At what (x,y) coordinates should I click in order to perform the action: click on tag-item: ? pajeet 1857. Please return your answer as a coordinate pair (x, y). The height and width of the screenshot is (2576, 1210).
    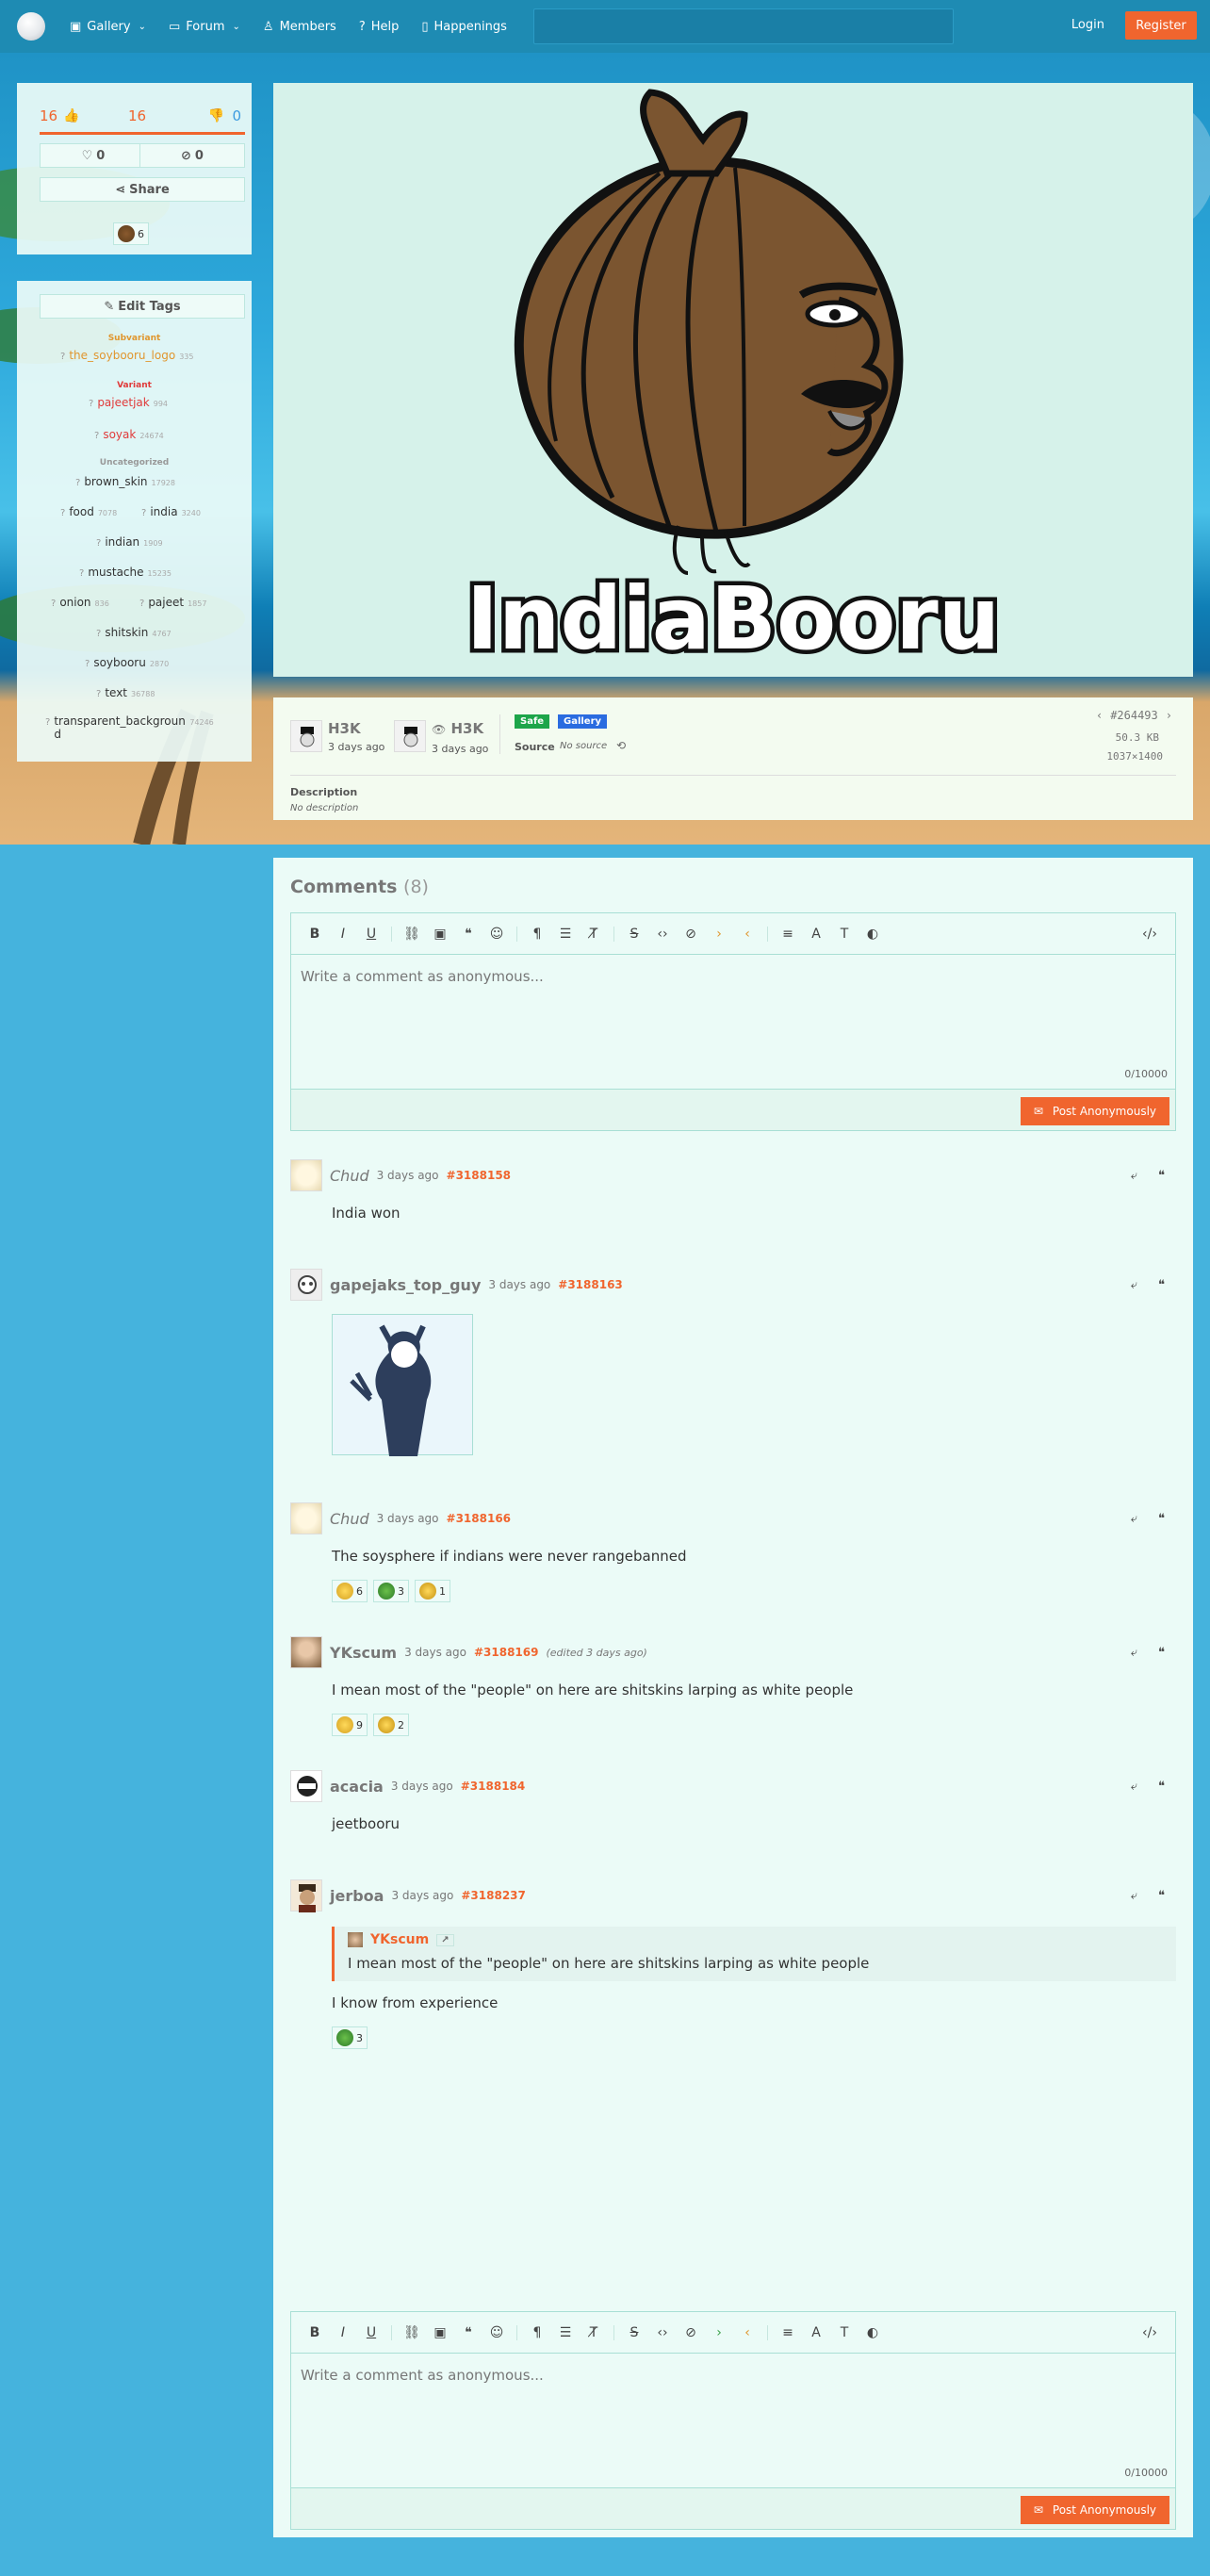
    Looking at the image, I should click on (172, 602).